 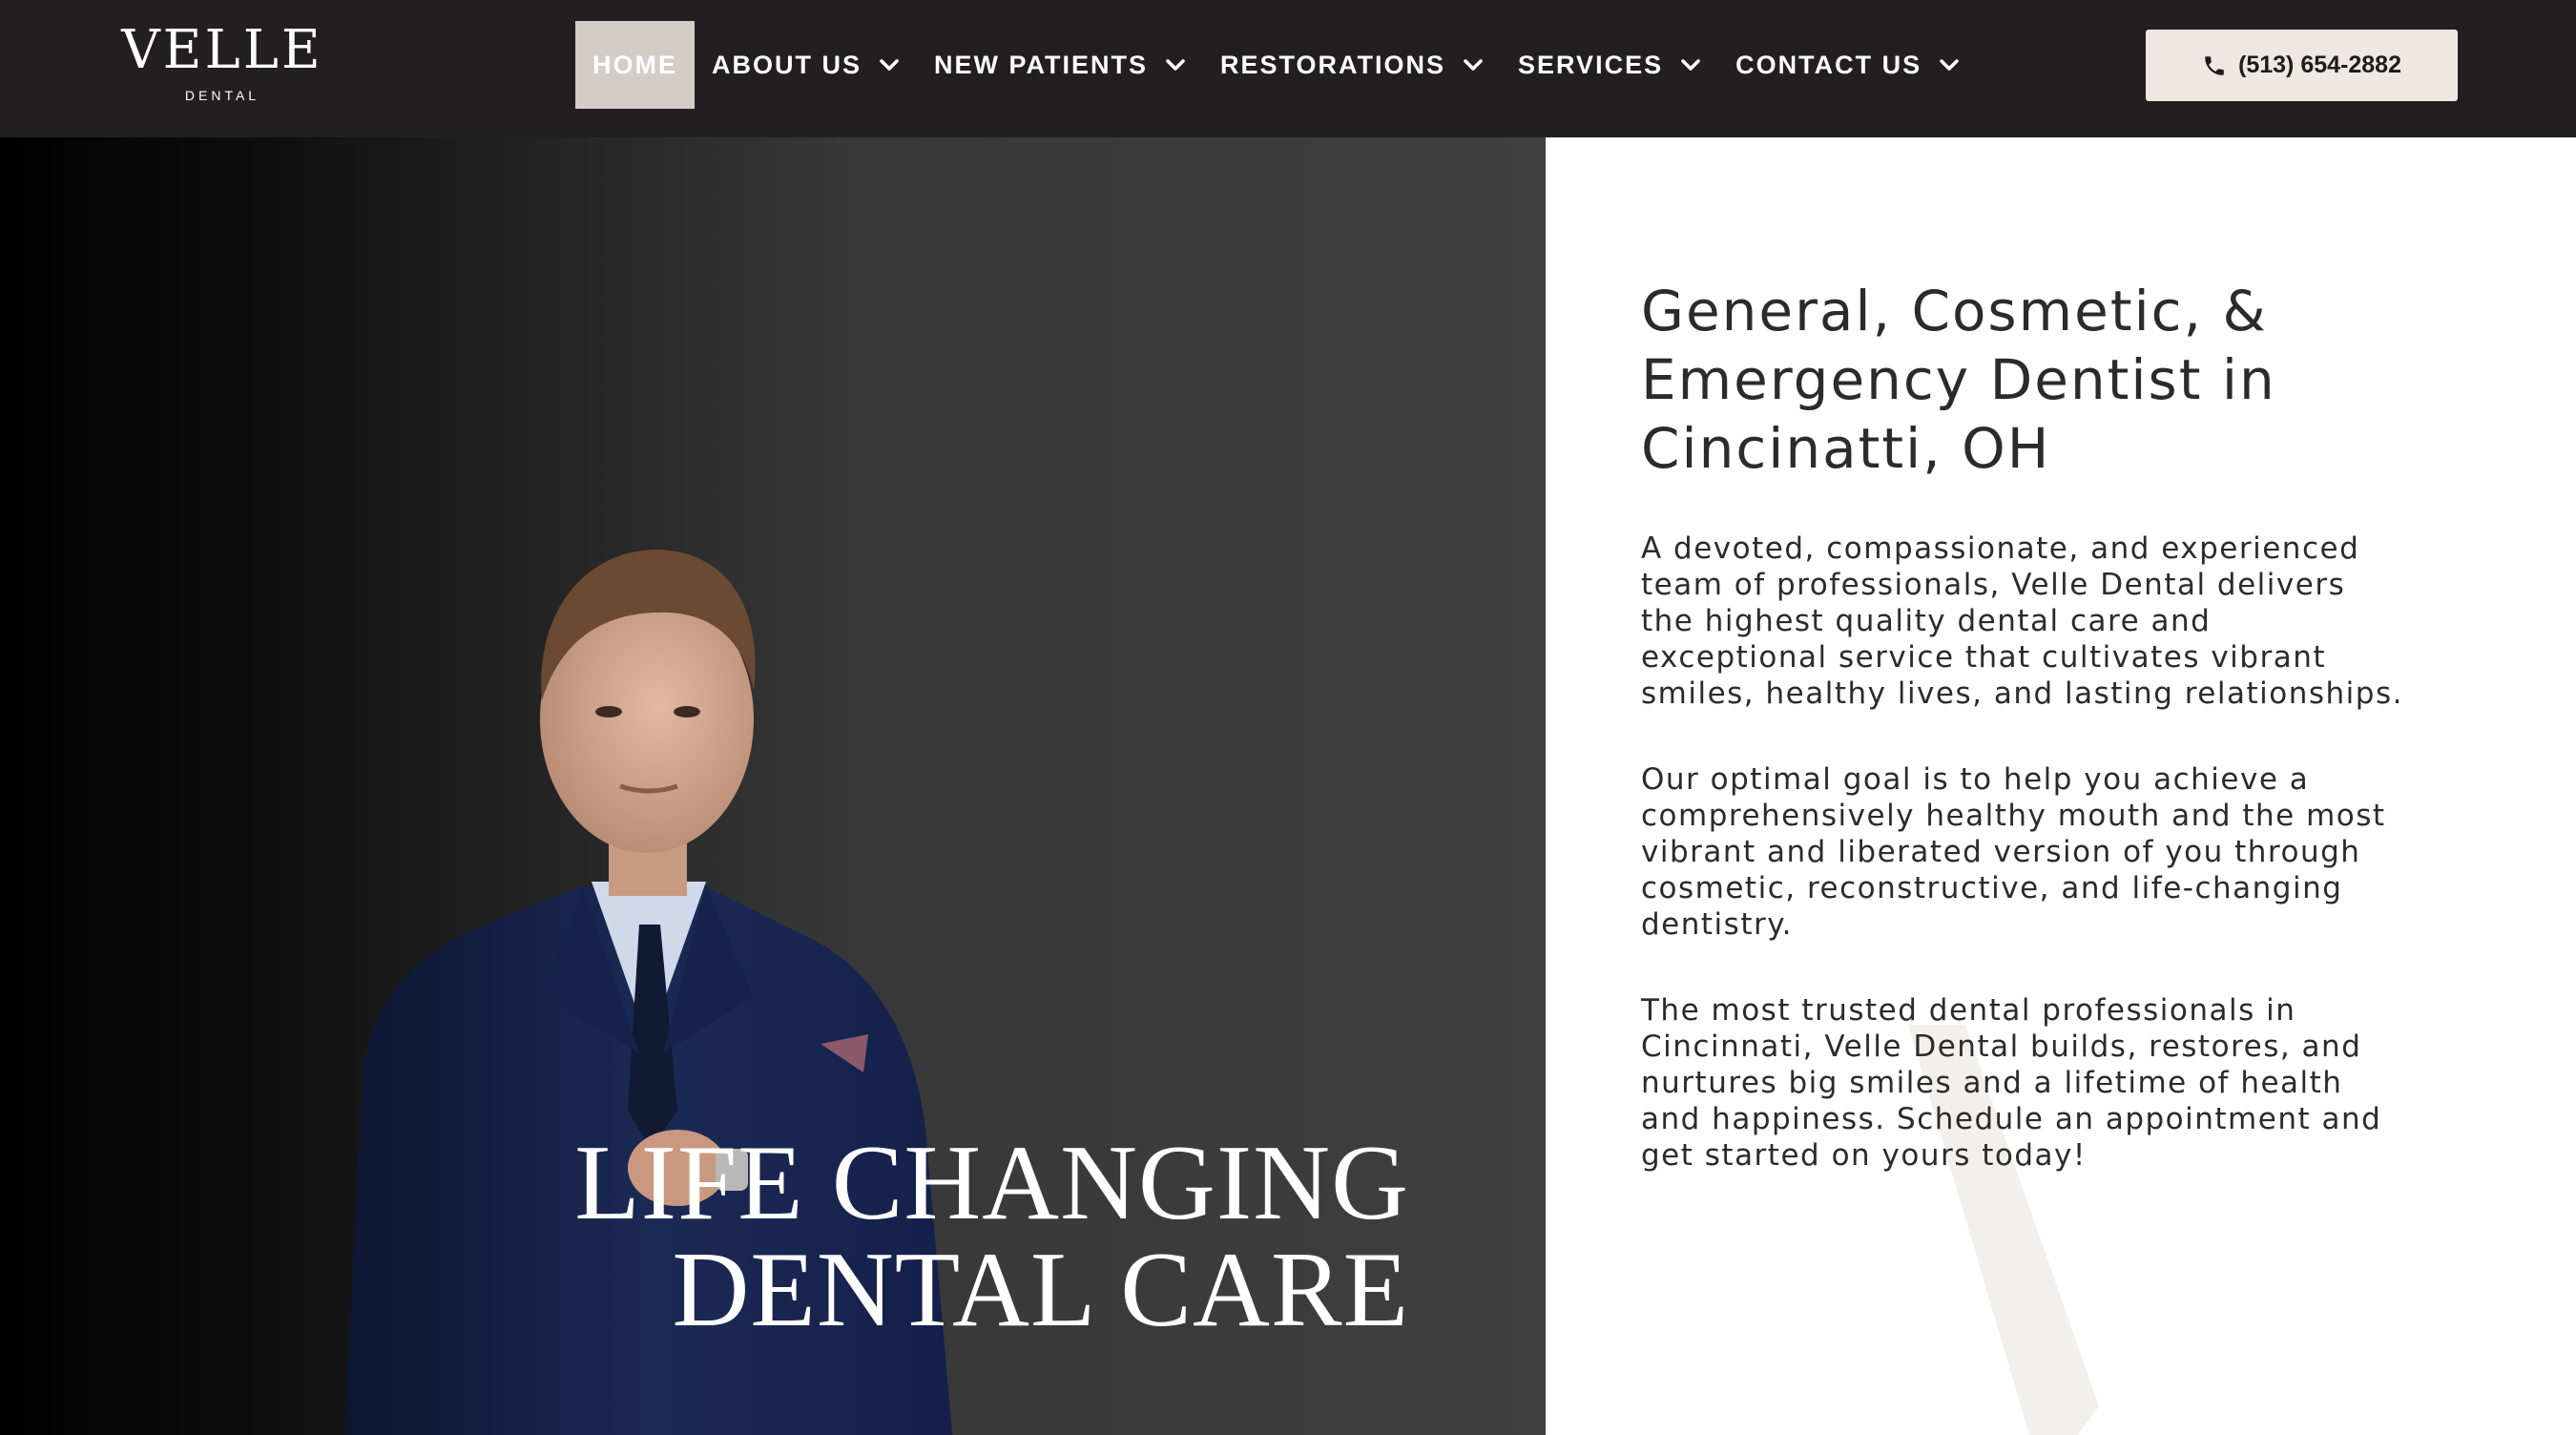 I want to click on phone-icon, so click(x=2214, y=65).